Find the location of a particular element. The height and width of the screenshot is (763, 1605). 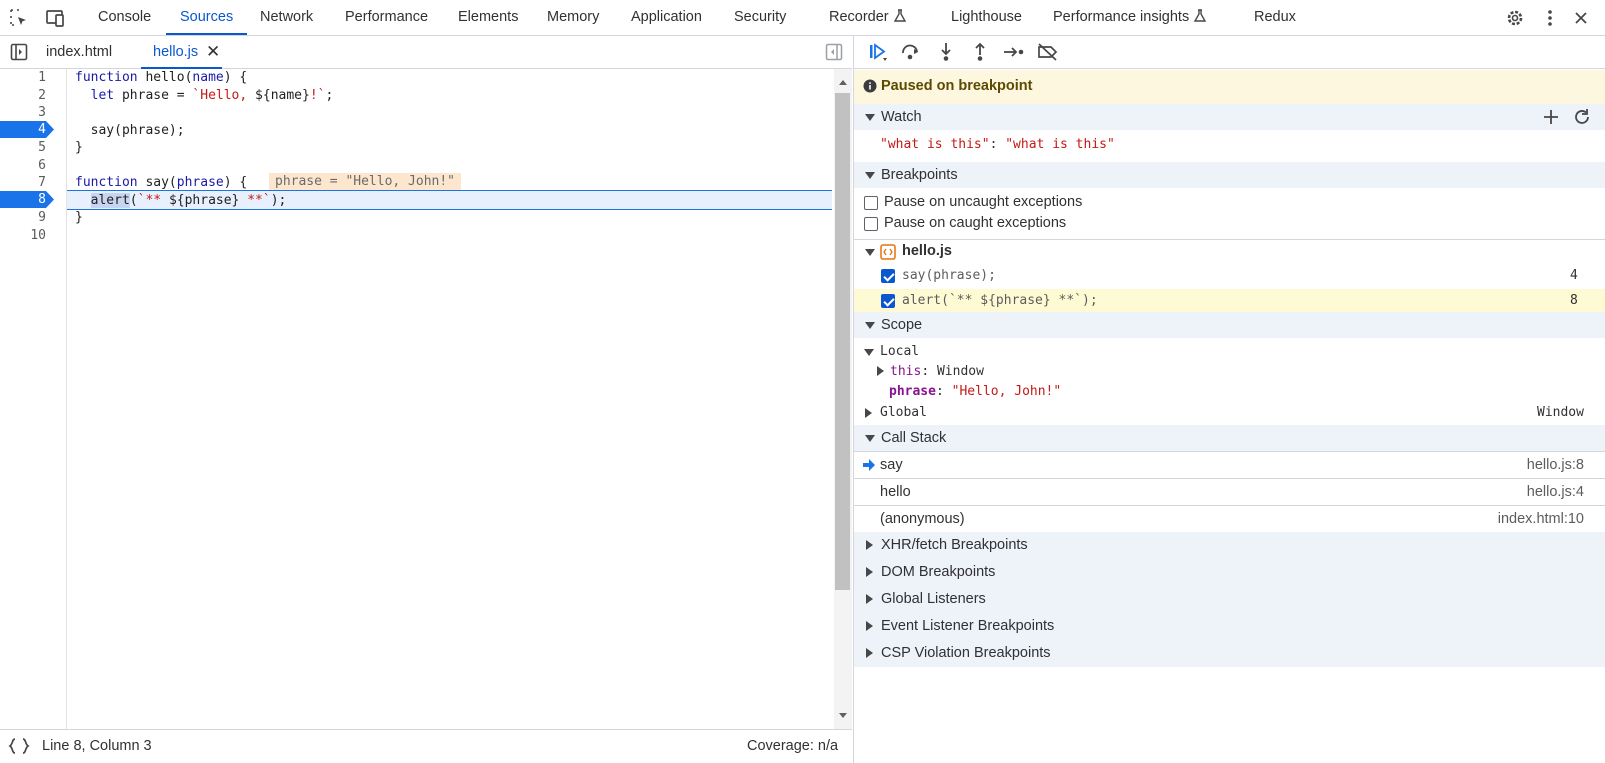

tab-memory: Memory is located at coordinates (573, 17).